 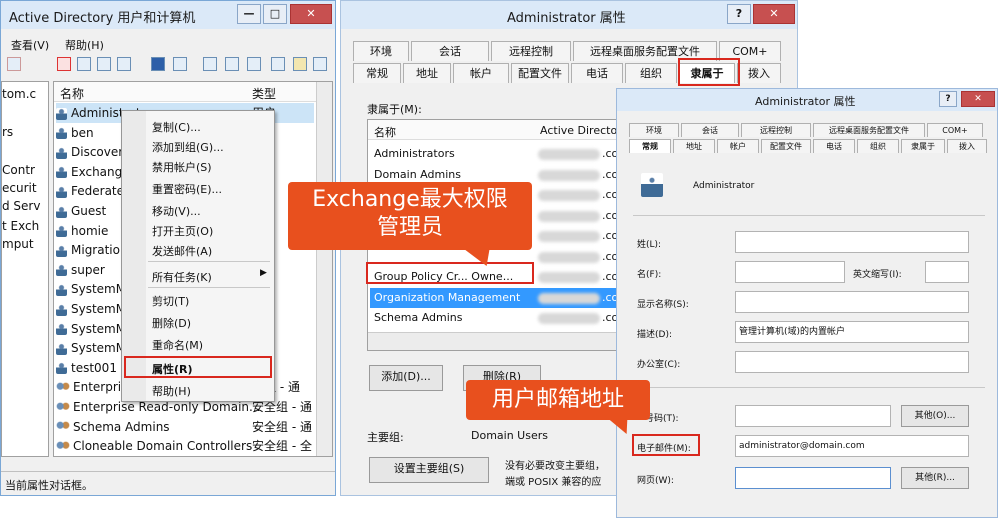 What do you see at coordinates (494, 154) in the screenshot?
I see `list-item: Administrators .co` at bounding box center [494, 154].